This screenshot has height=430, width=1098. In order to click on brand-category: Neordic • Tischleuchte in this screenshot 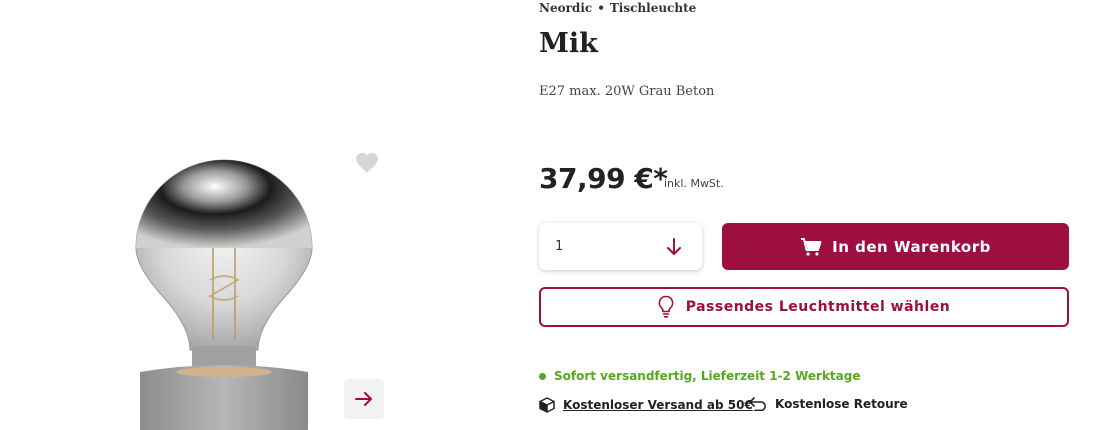, I will do `click(617, 8)`.